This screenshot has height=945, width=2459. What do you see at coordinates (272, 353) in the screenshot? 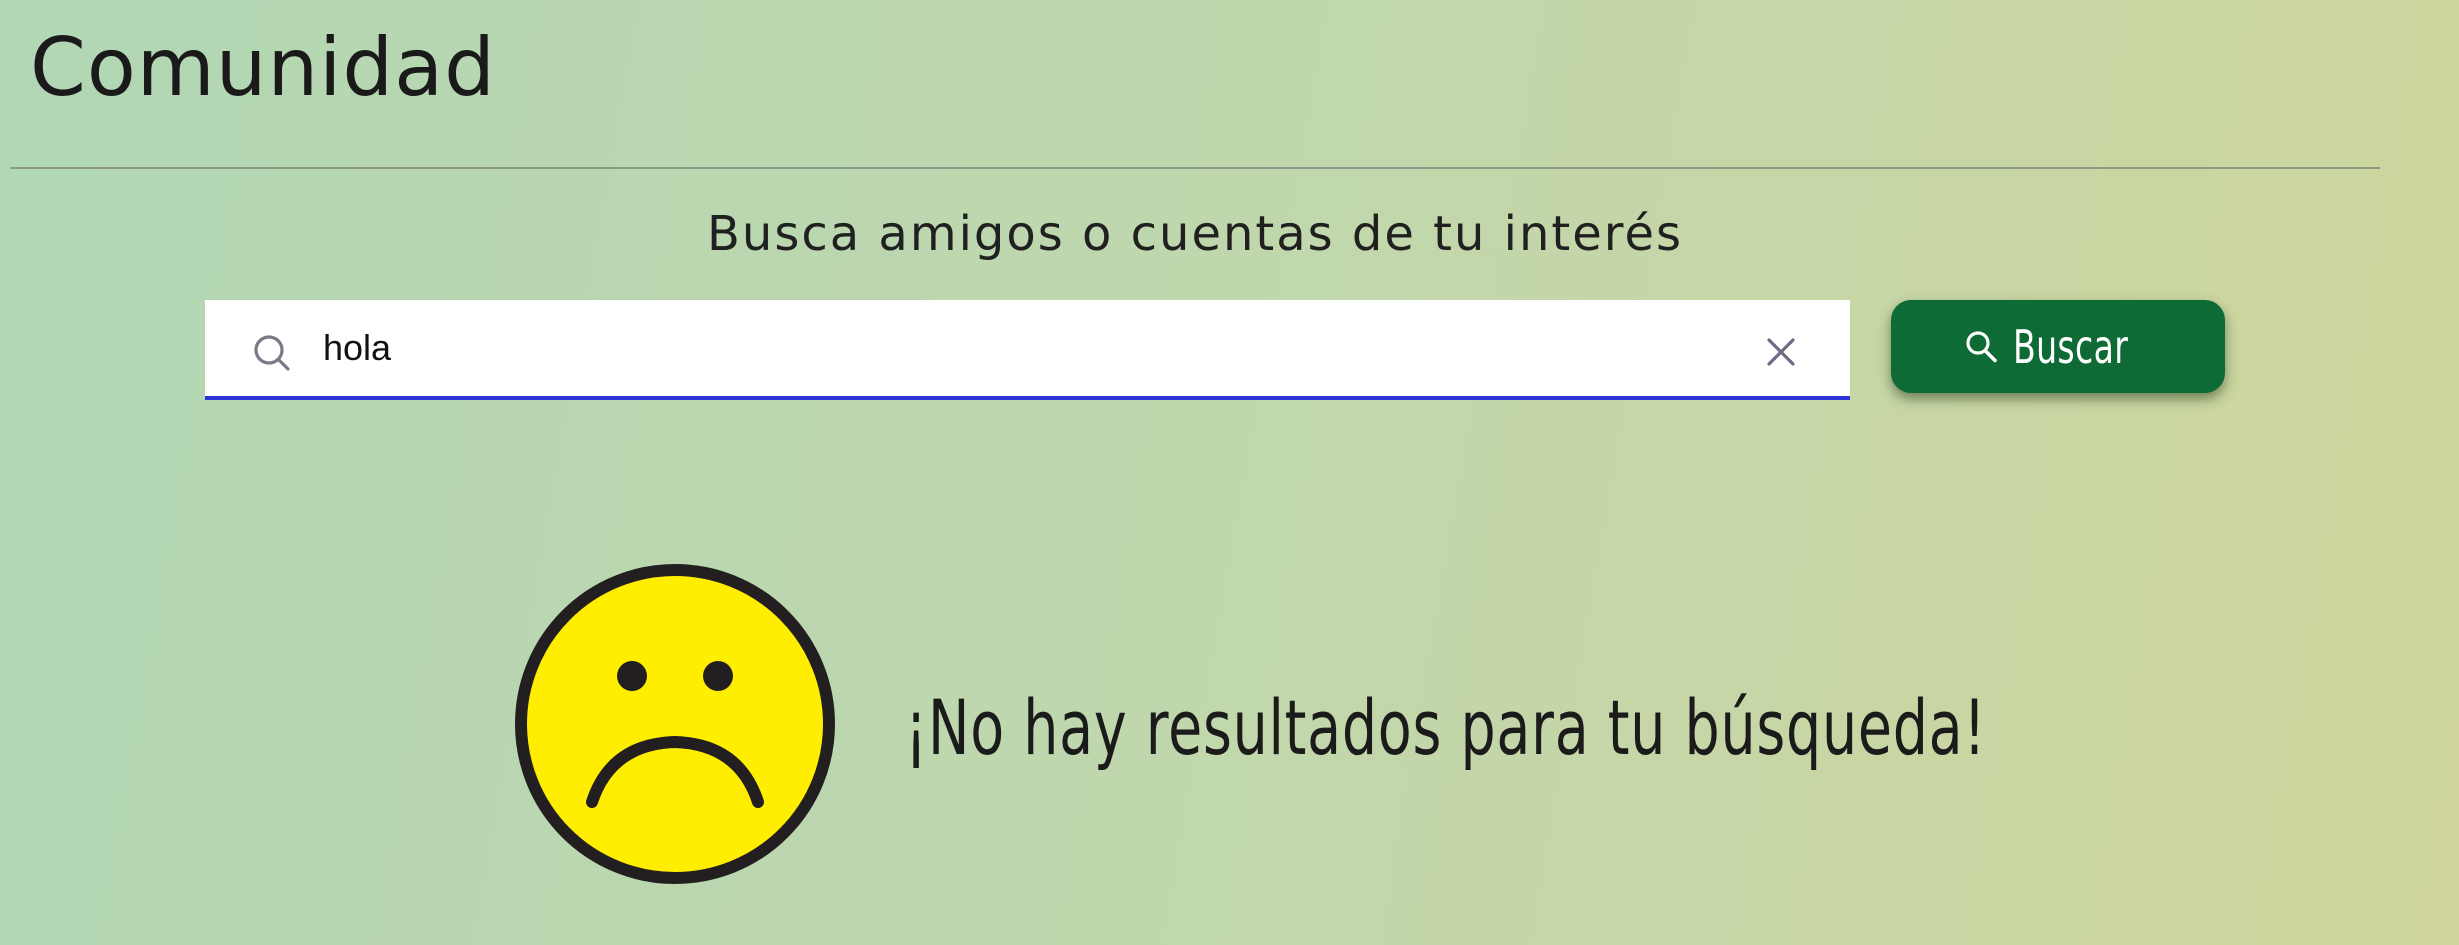
I see `search-icon` at bounding box center [272, 353].